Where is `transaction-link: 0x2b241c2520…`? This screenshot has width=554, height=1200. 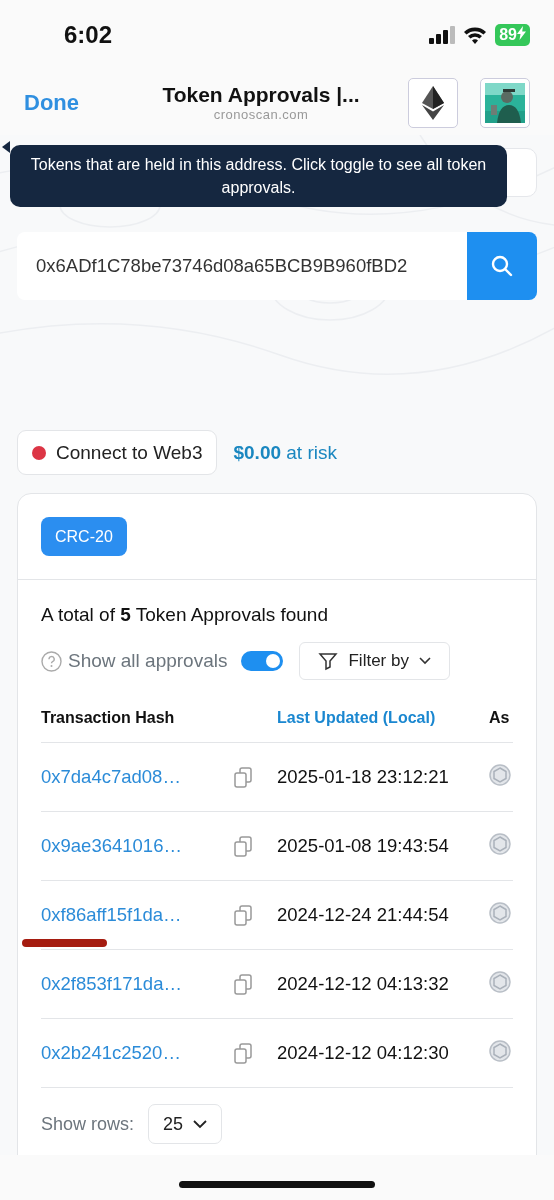 transaction-link: 0x2b241c2520… is located at coordinates (111, 1053).